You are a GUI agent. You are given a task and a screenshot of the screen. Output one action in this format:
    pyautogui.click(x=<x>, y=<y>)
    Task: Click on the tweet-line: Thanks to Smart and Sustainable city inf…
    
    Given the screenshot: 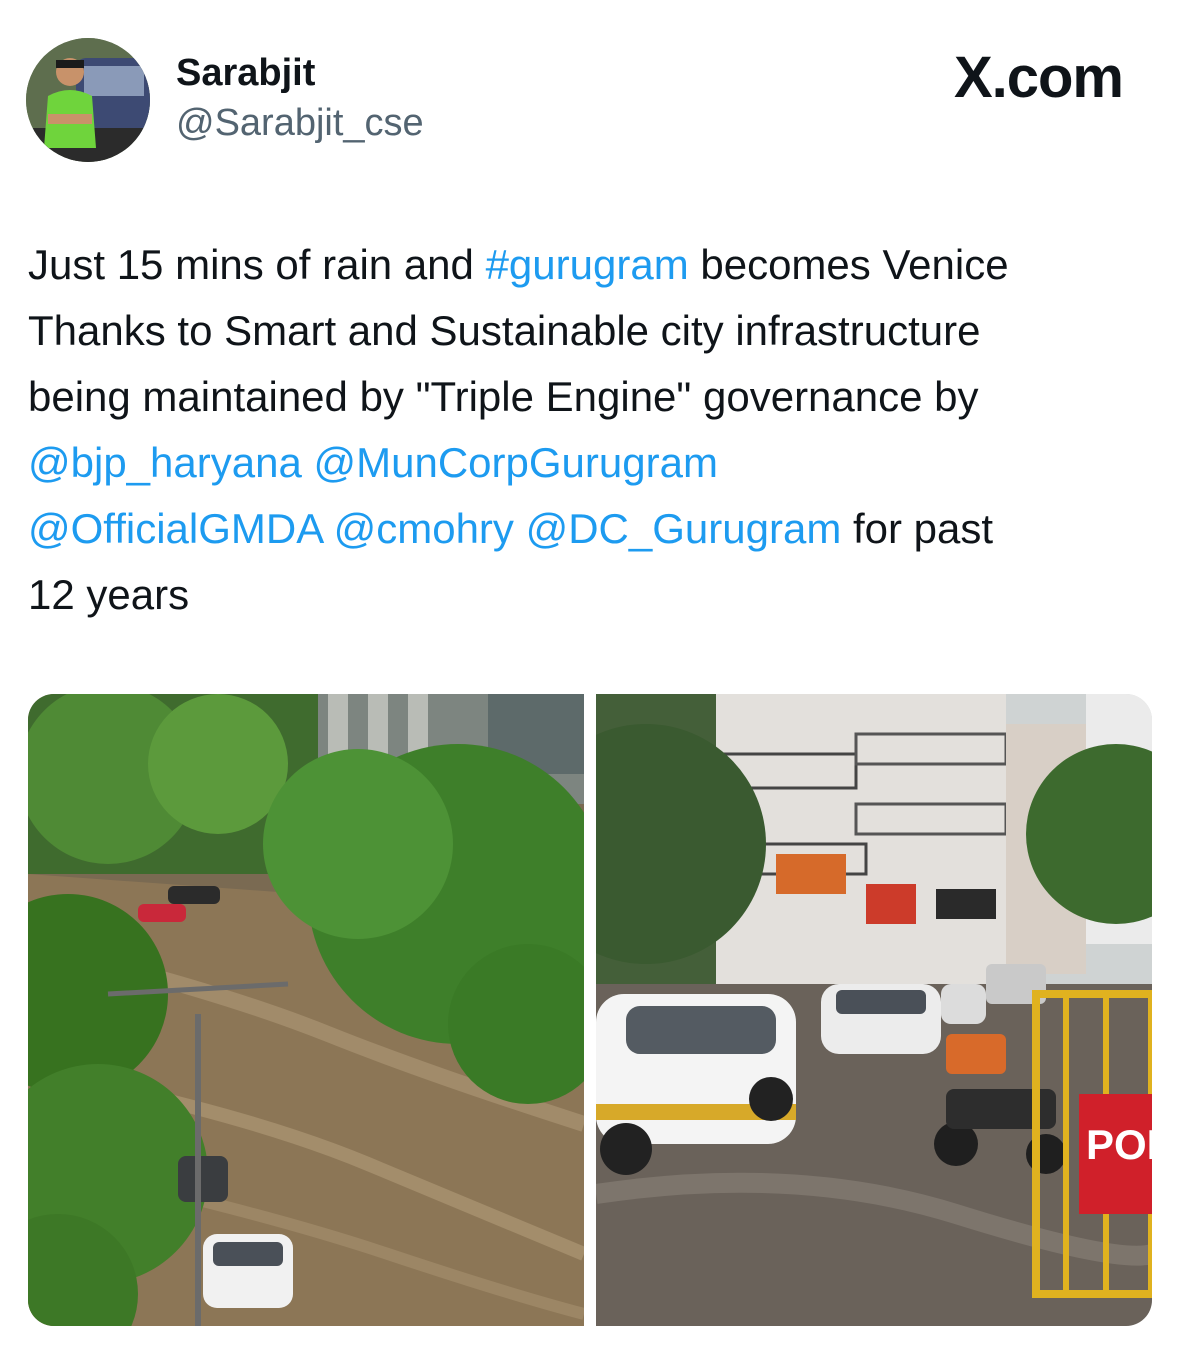 What is the action you would take?
    pyautogui.click(x=504, y=330)
    